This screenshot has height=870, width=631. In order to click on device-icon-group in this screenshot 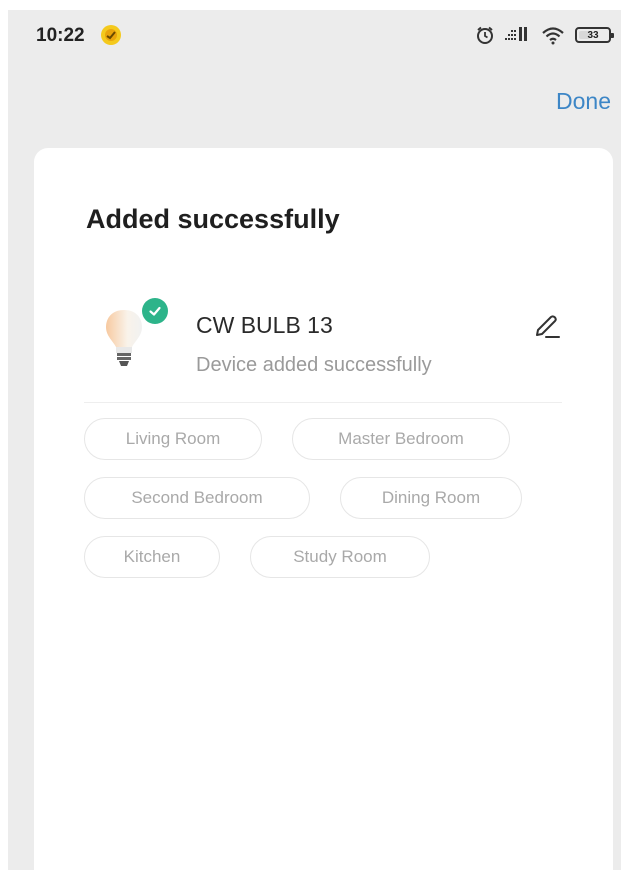, I will do `click(136, 338)`.